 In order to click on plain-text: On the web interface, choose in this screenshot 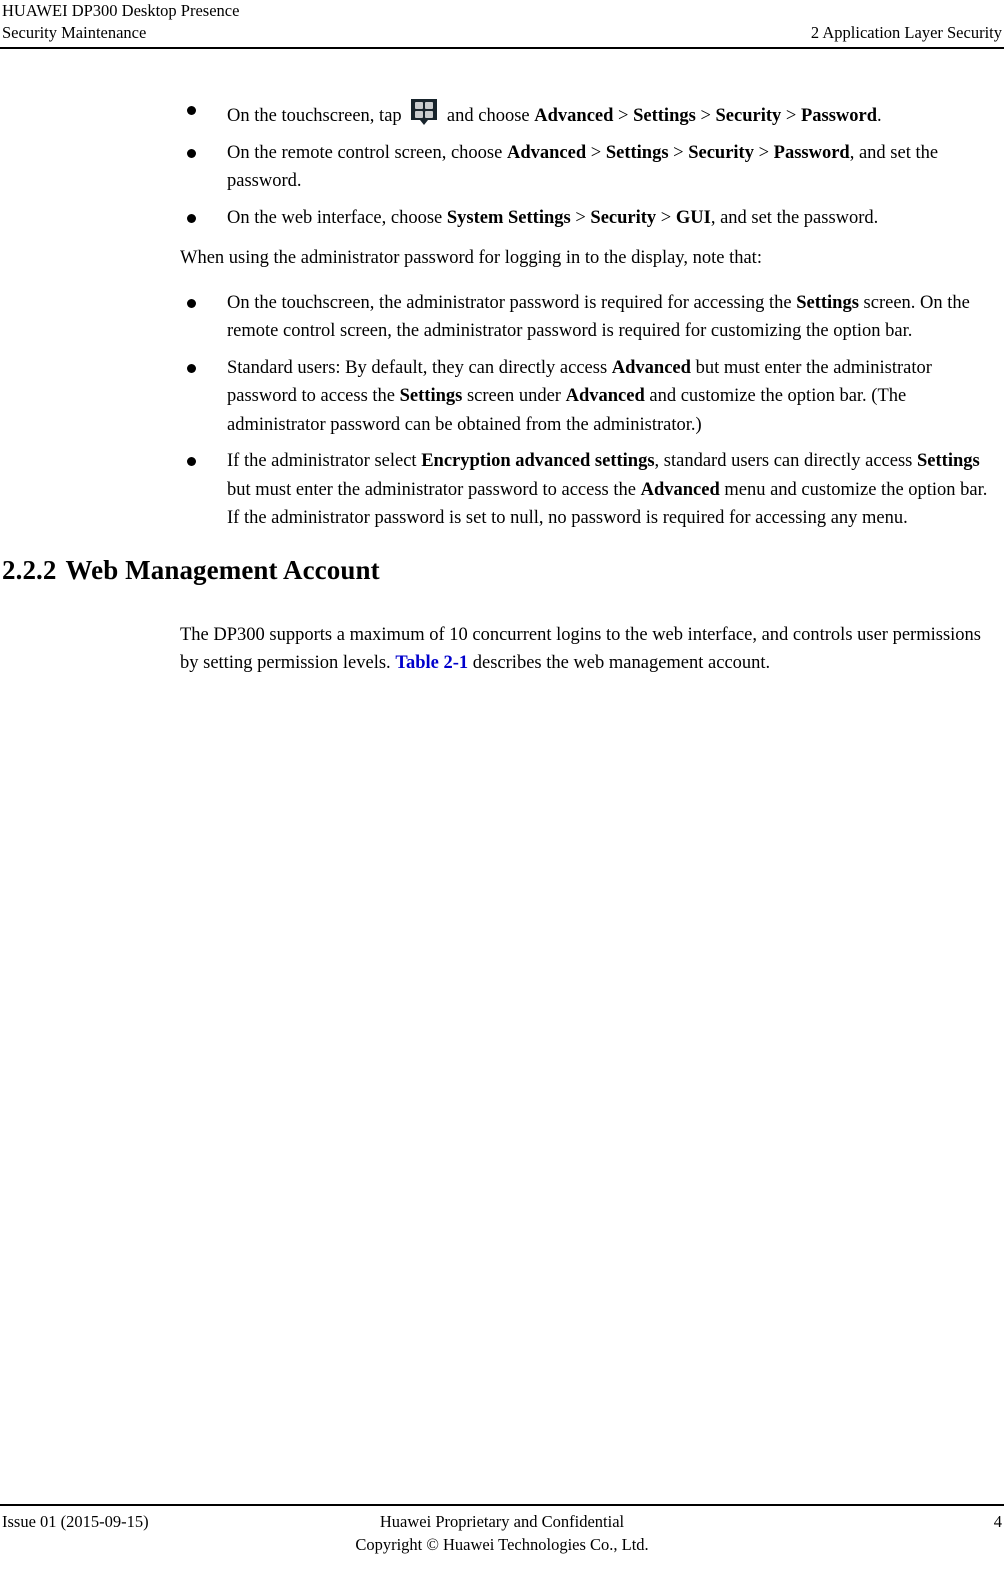, I will do `click(337, 217)`.